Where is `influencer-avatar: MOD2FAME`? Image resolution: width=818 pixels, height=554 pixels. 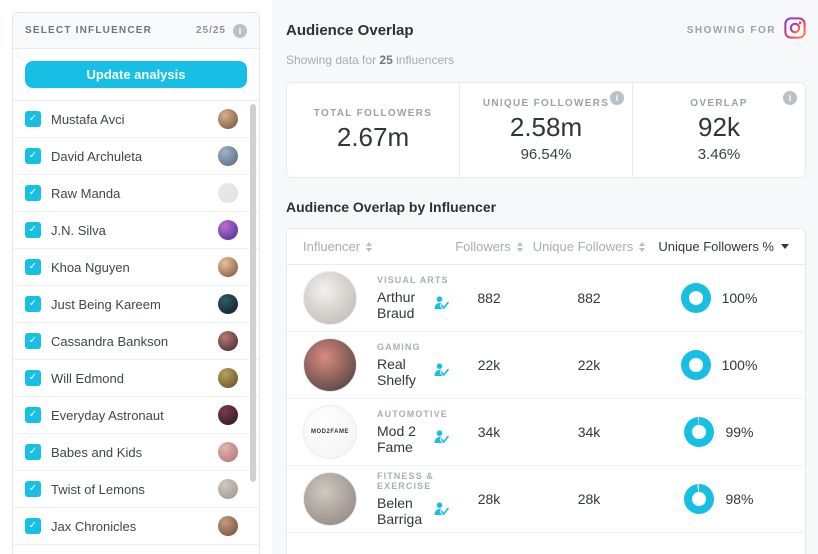
influencer-avatar: MOD2FAME is located at coordinates (330, 432).